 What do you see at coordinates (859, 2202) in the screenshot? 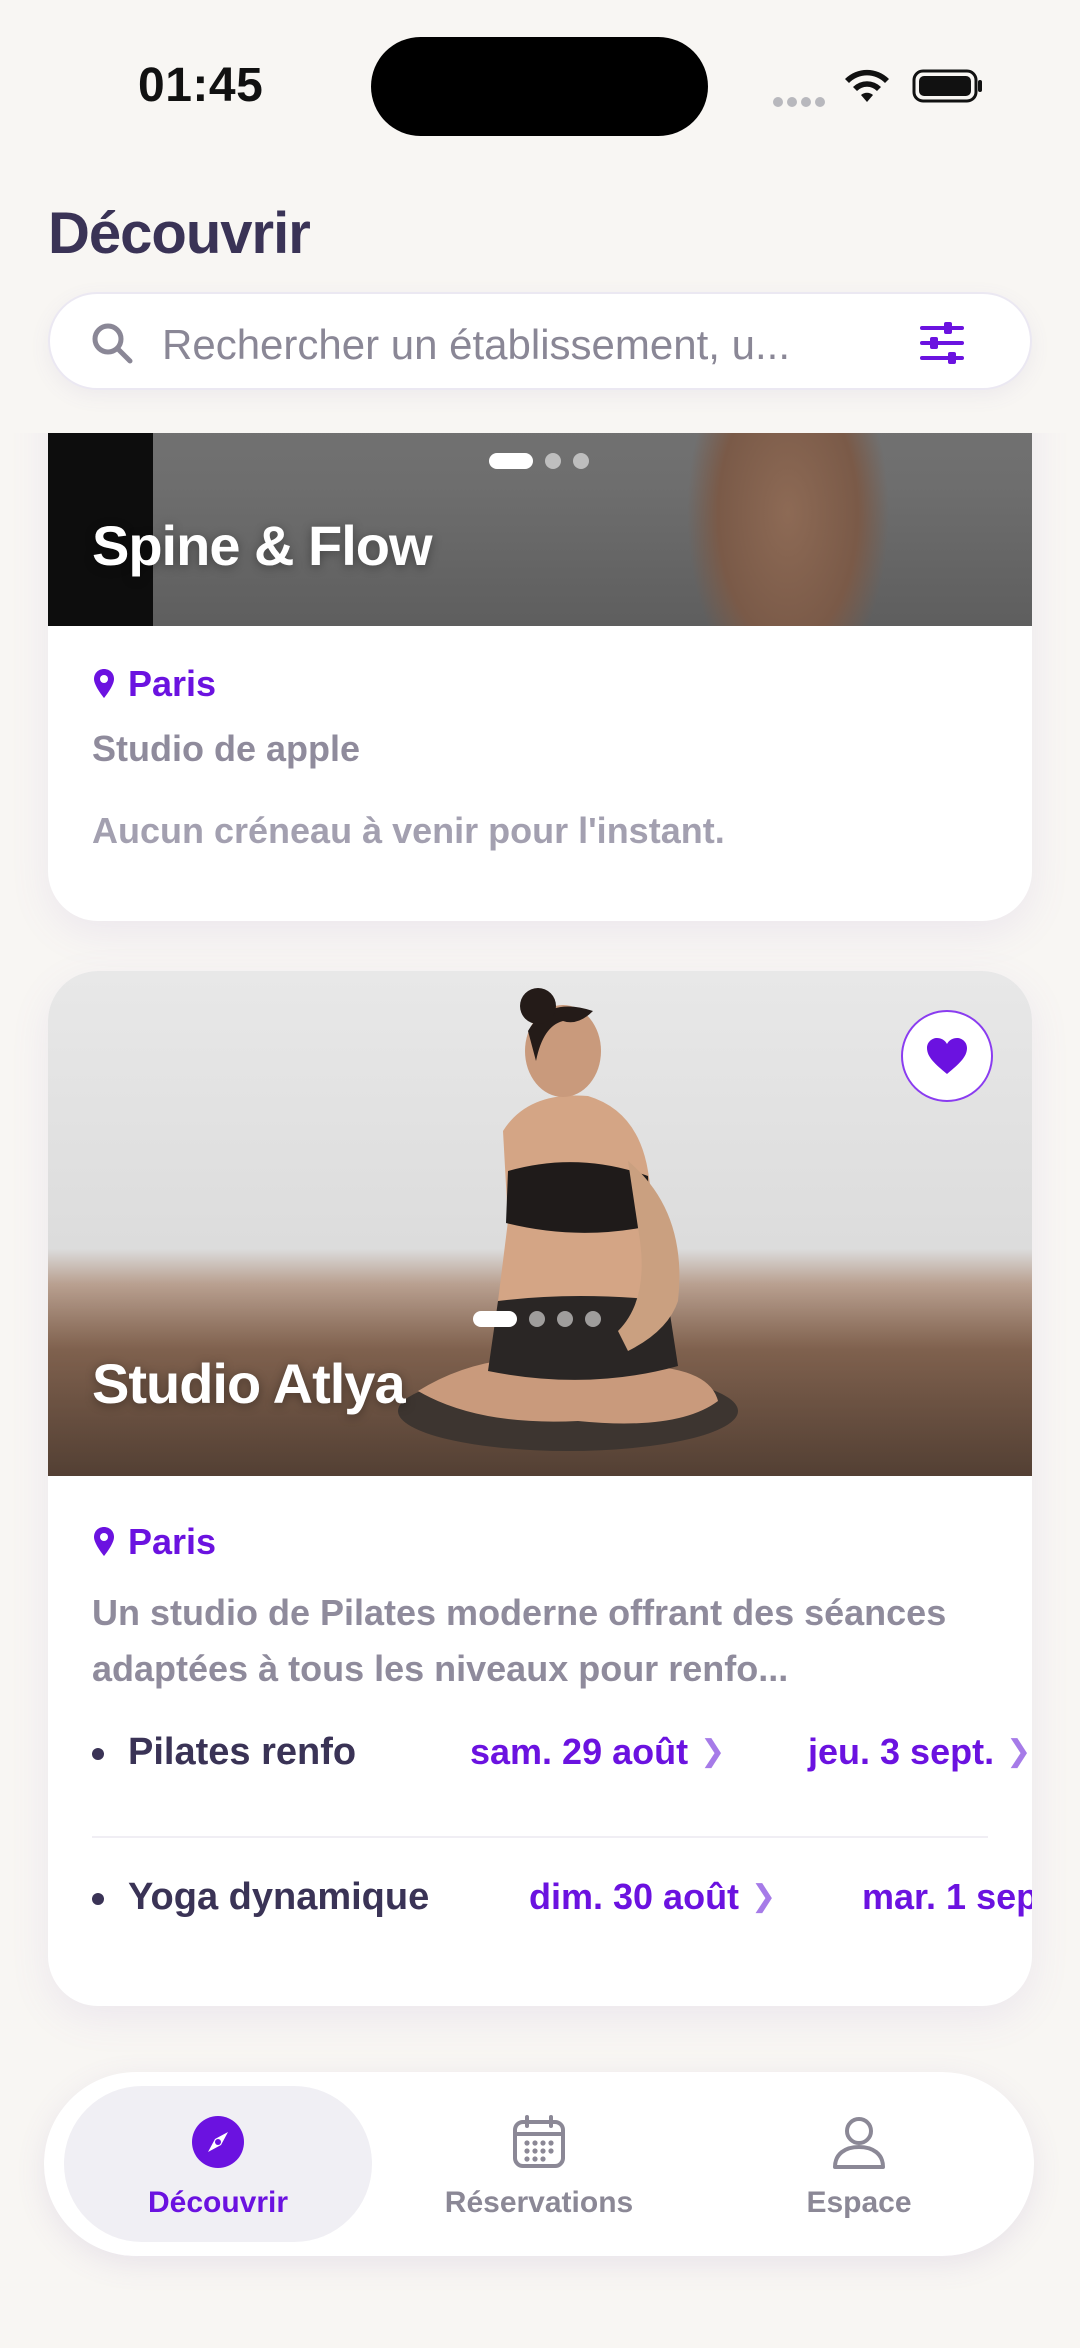
I see `tab-label: Espace` at bounding box center [859, 2202].